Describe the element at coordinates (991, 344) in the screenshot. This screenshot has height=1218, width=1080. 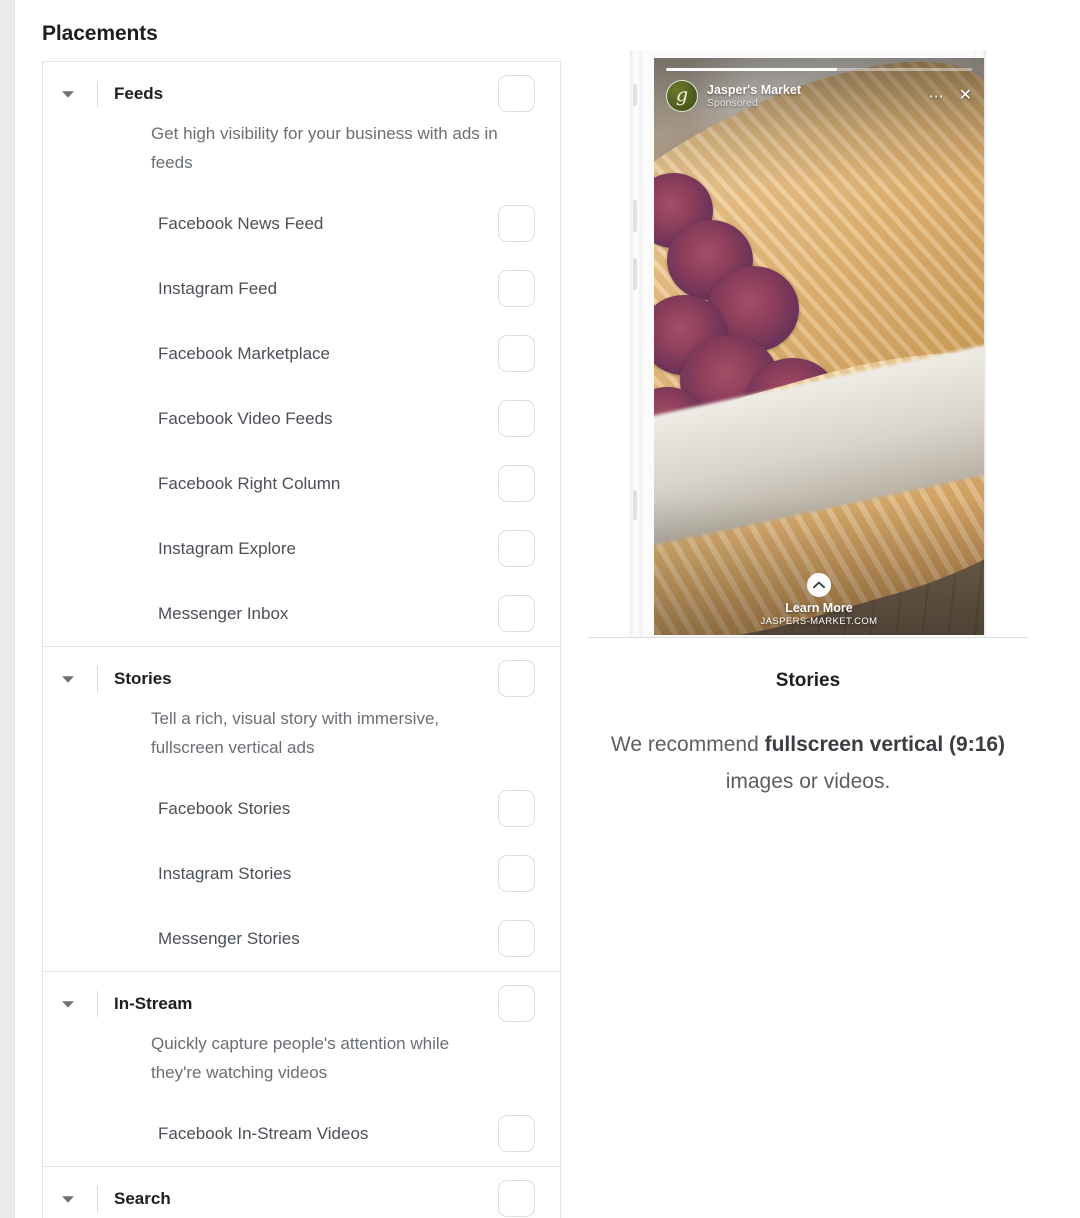
I see `phone-right-gap` at that location.